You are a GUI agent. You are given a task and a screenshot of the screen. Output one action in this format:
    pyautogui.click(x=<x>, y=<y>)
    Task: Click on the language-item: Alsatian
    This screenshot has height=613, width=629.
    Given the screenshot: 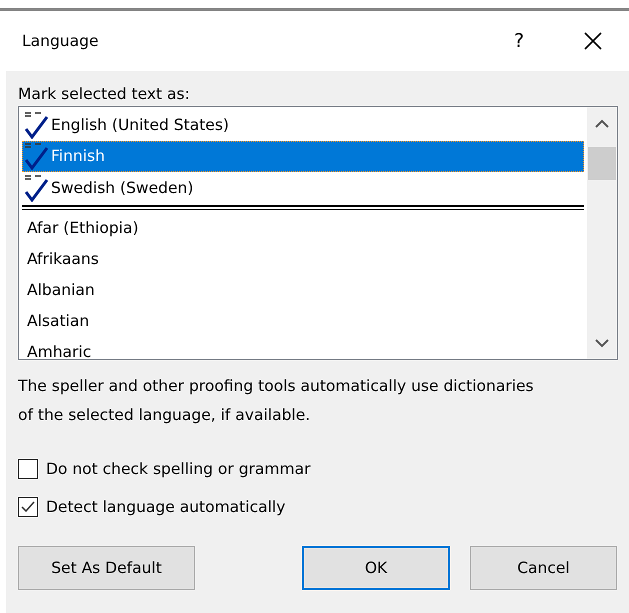 What is the action you would take?
    pyautogui.click(x=303, y=321)
    